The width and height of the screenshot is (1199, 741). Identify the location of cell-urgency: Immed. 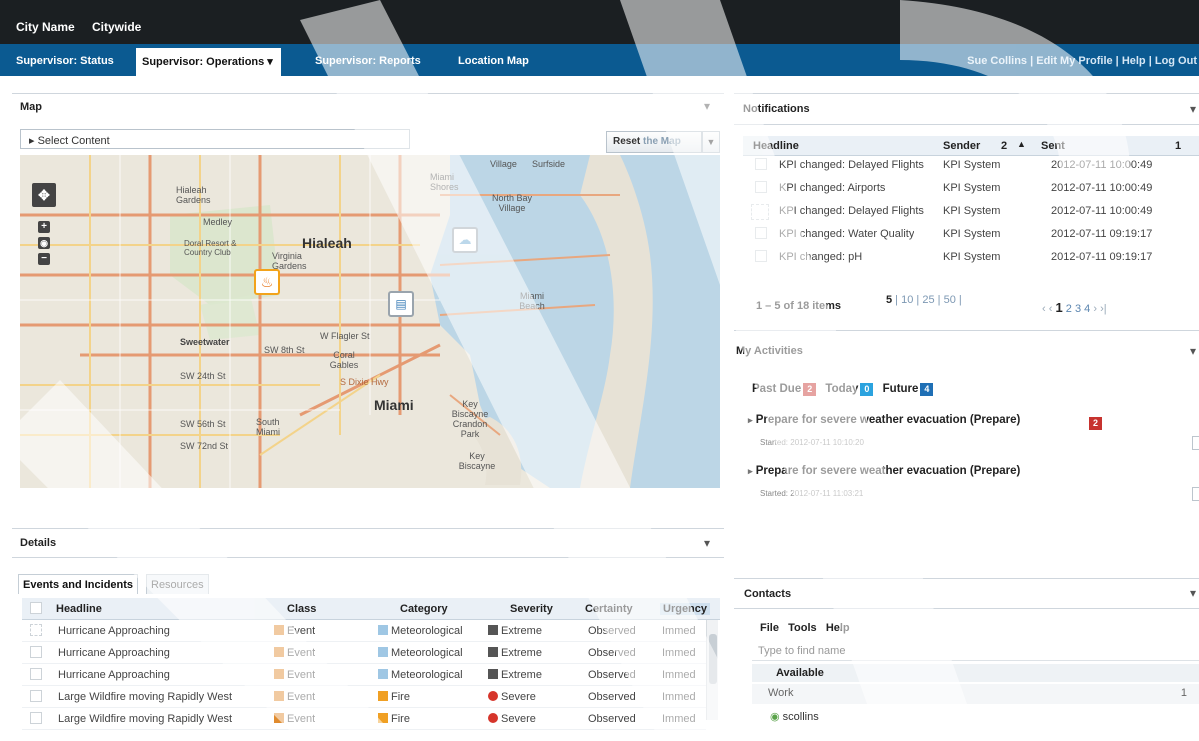
(679, 697).